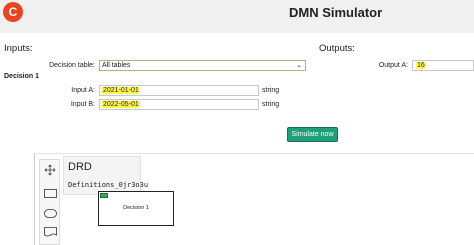 Image resolution: width=474 pixels, height=245 pixels. I want to click on tool-palette, so click(49, 202).